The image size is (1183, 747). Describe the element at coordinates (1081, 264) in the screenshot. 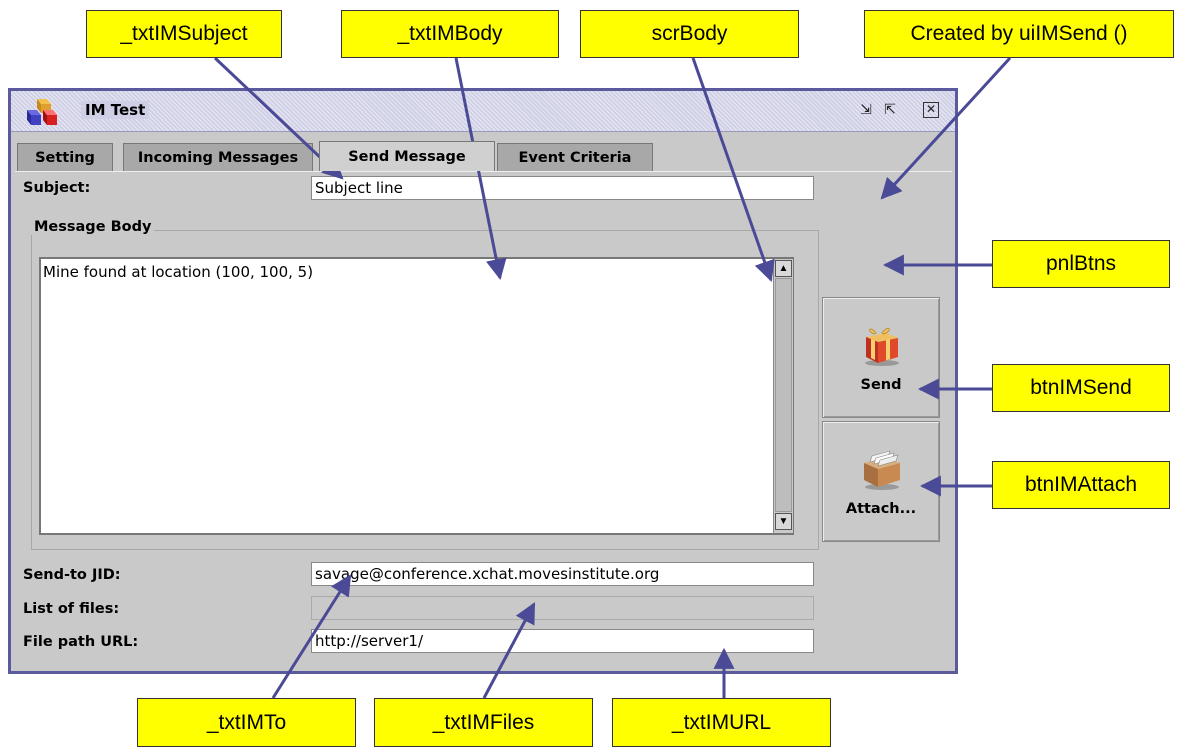

I see `callout-pnl-btns: pnlBtns` at that location.